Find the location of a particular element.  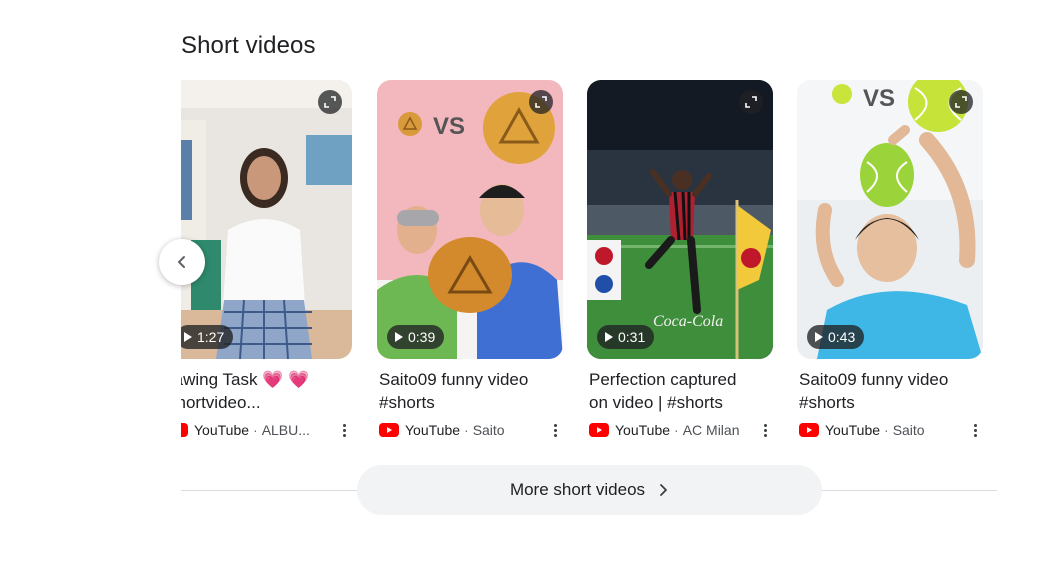

channel-name: AC Milan is located at coordinates (711, 430).